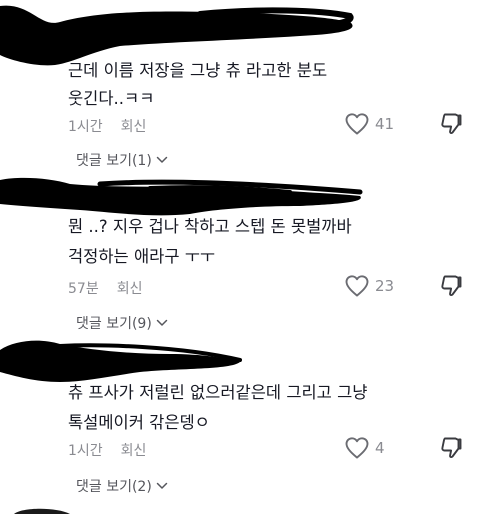  Describe the element at coordinates (218, 392) in the screenshot. I see `comment-text-line: 츄 프사가 저럴린 없으러같은데 그리고 그냥` at that location.